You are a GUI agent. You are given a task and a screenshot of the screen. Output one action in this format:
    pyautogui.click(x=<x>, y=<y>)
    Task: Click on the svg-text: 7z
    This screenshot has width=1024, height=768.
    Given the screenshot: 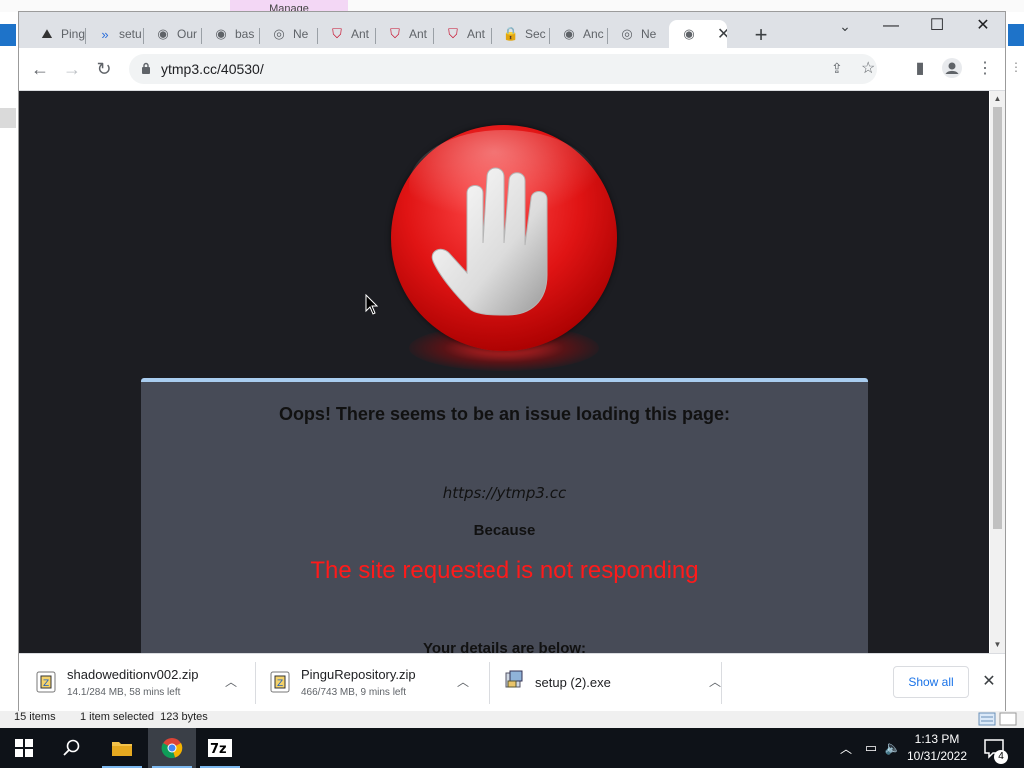 What is the action you would take?
    pyautogui.click(x=218, y=749)
    